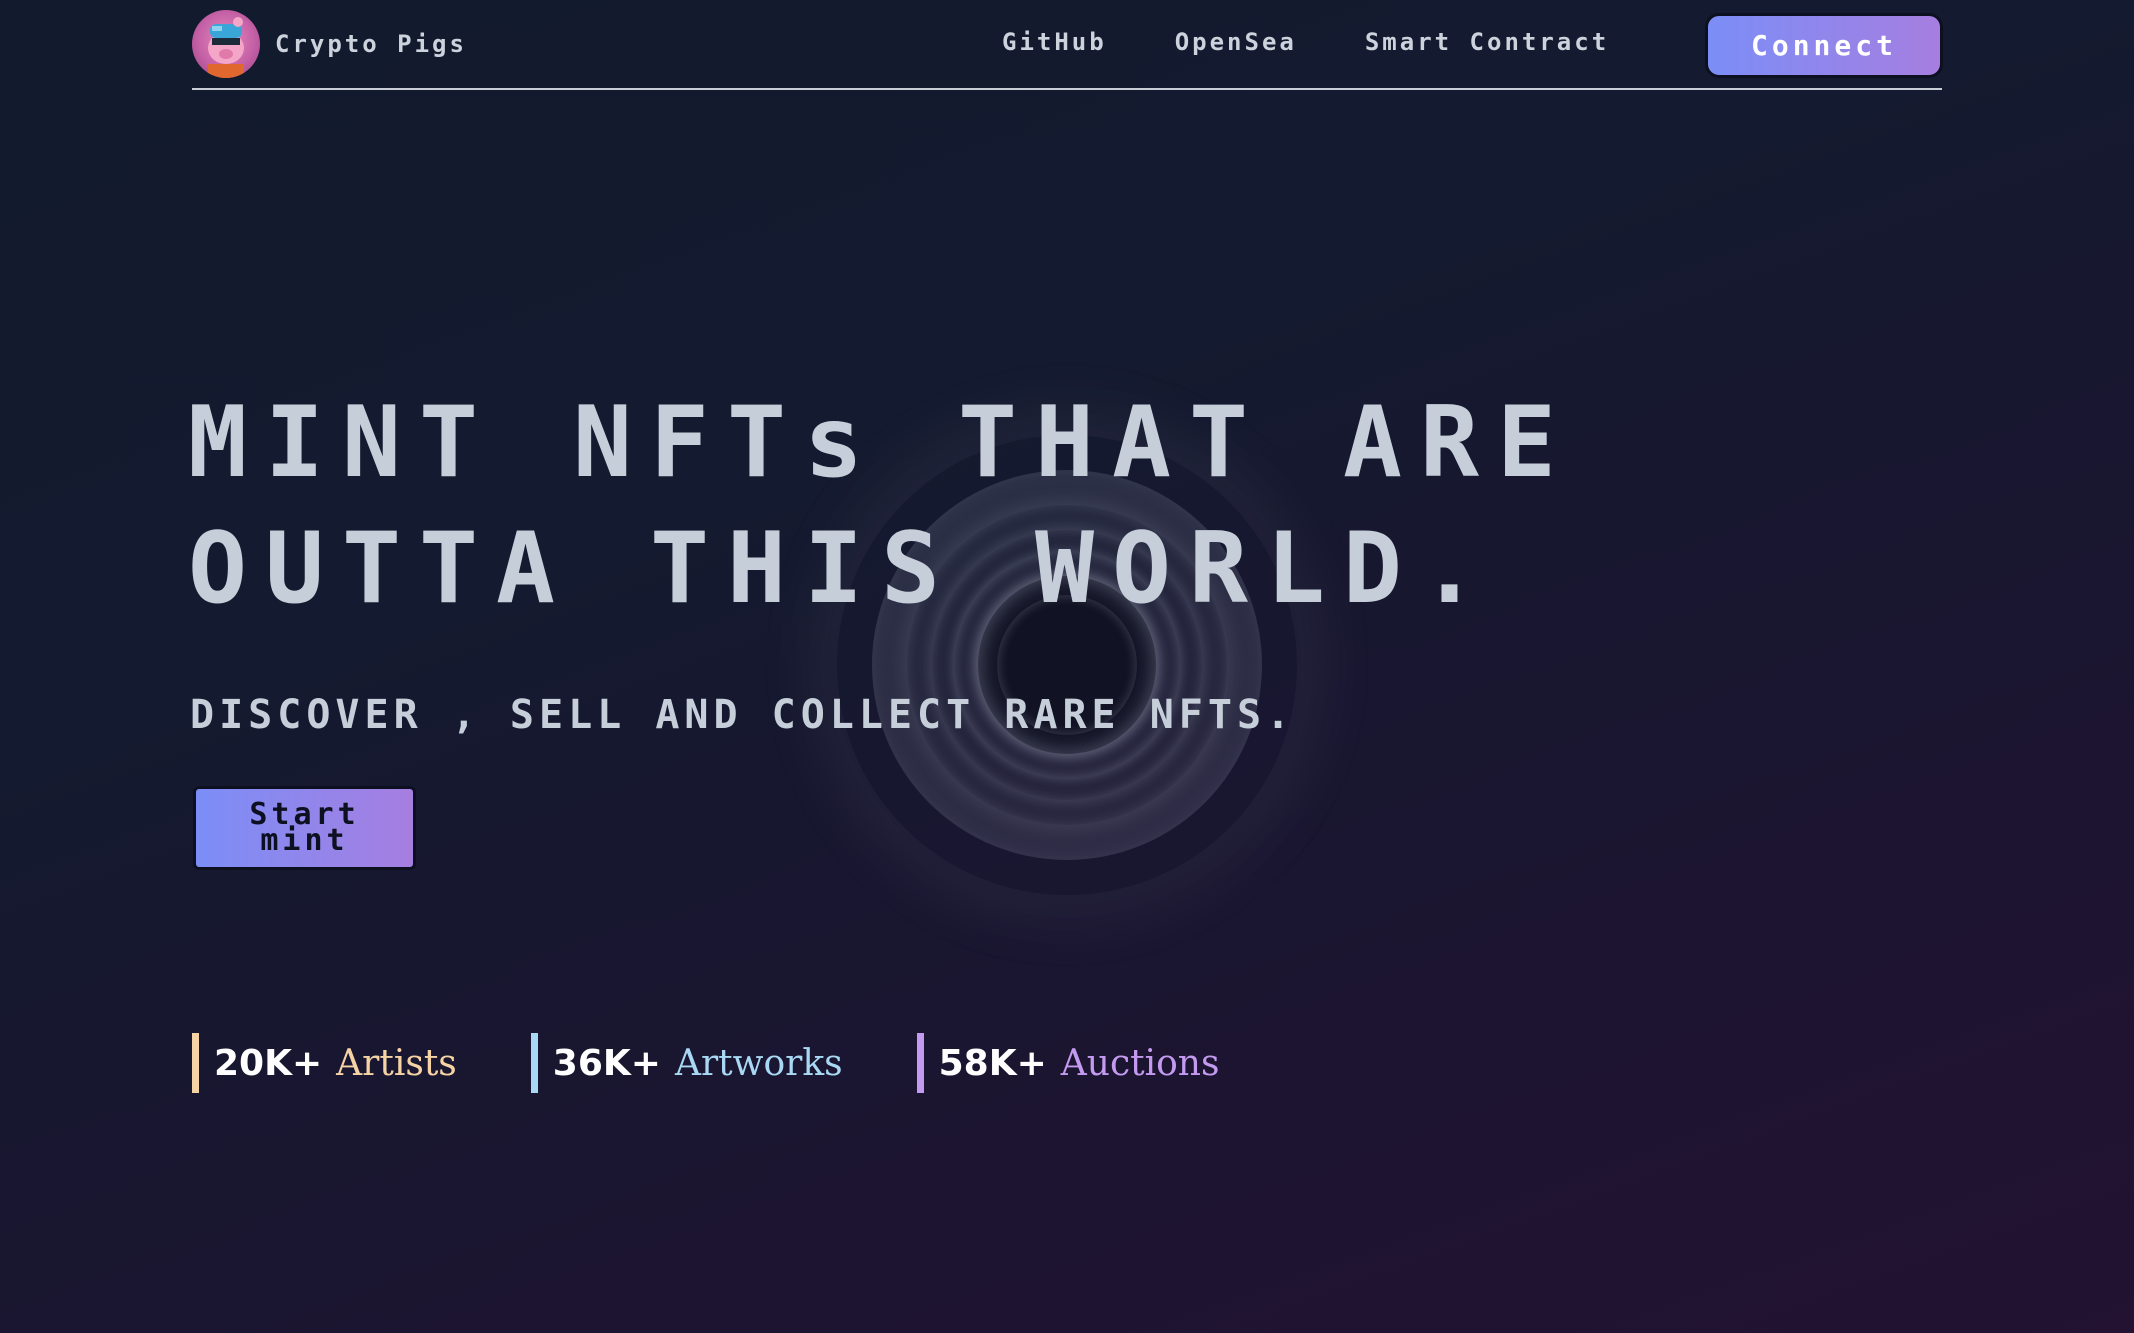 This screenshot has width=2134, height=1333. Describe the element at coordinates (1236, 42) in the screenshot. I see `nav-link-opensea: OpenSea` at that location.